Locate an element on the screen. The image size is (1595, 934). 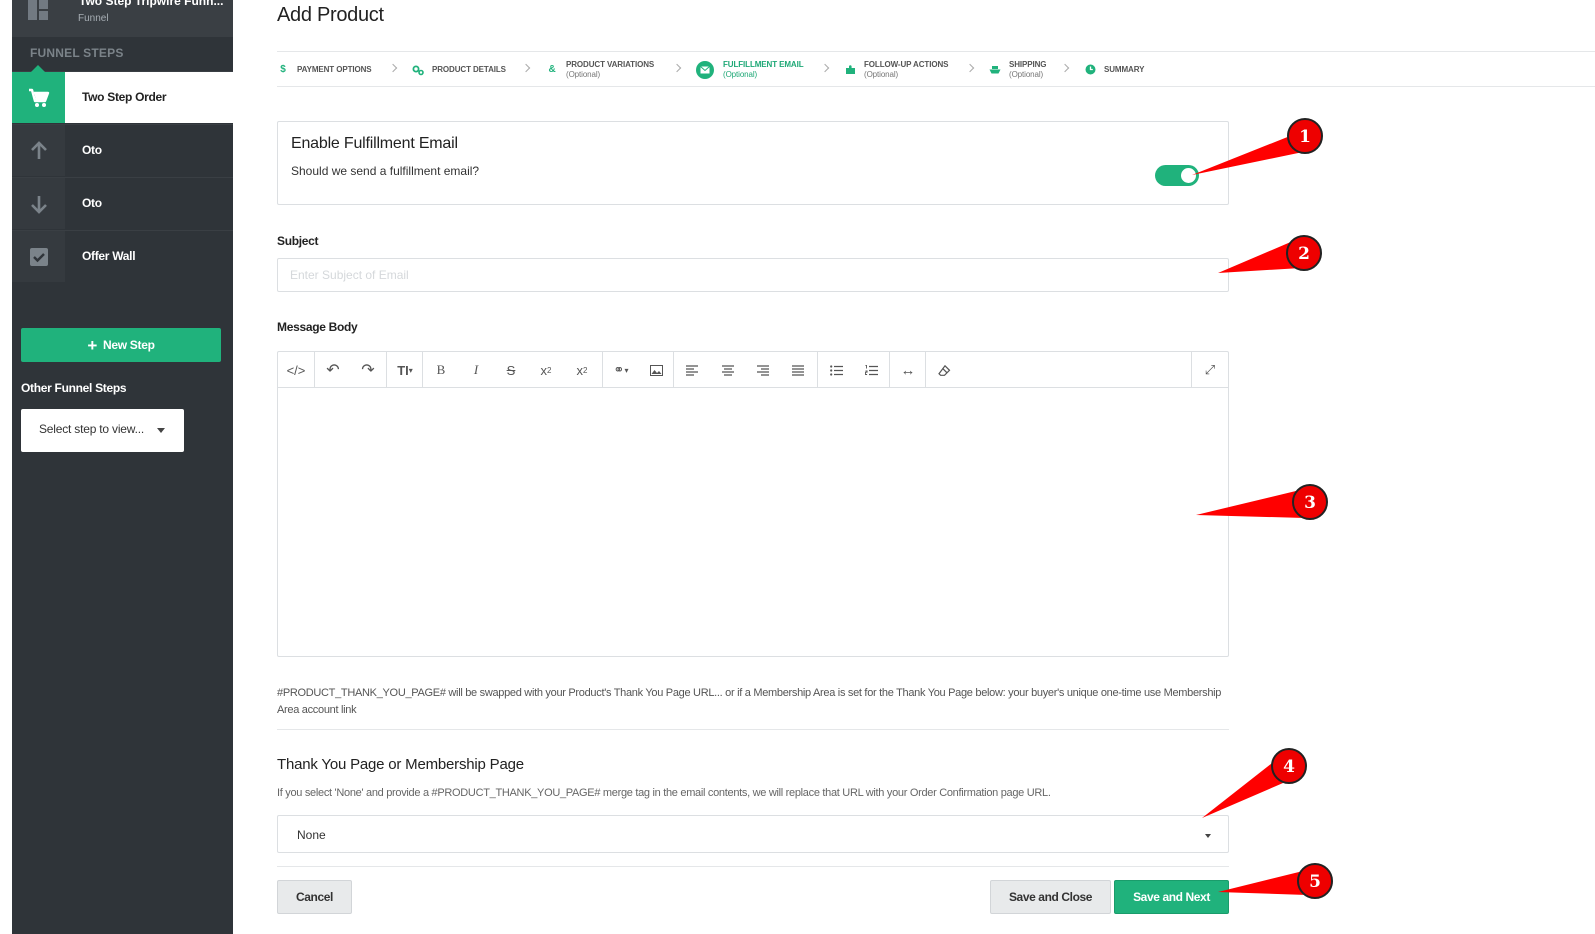
wizard-step-label: SHIPPING is located at coordinates (1028, 64).